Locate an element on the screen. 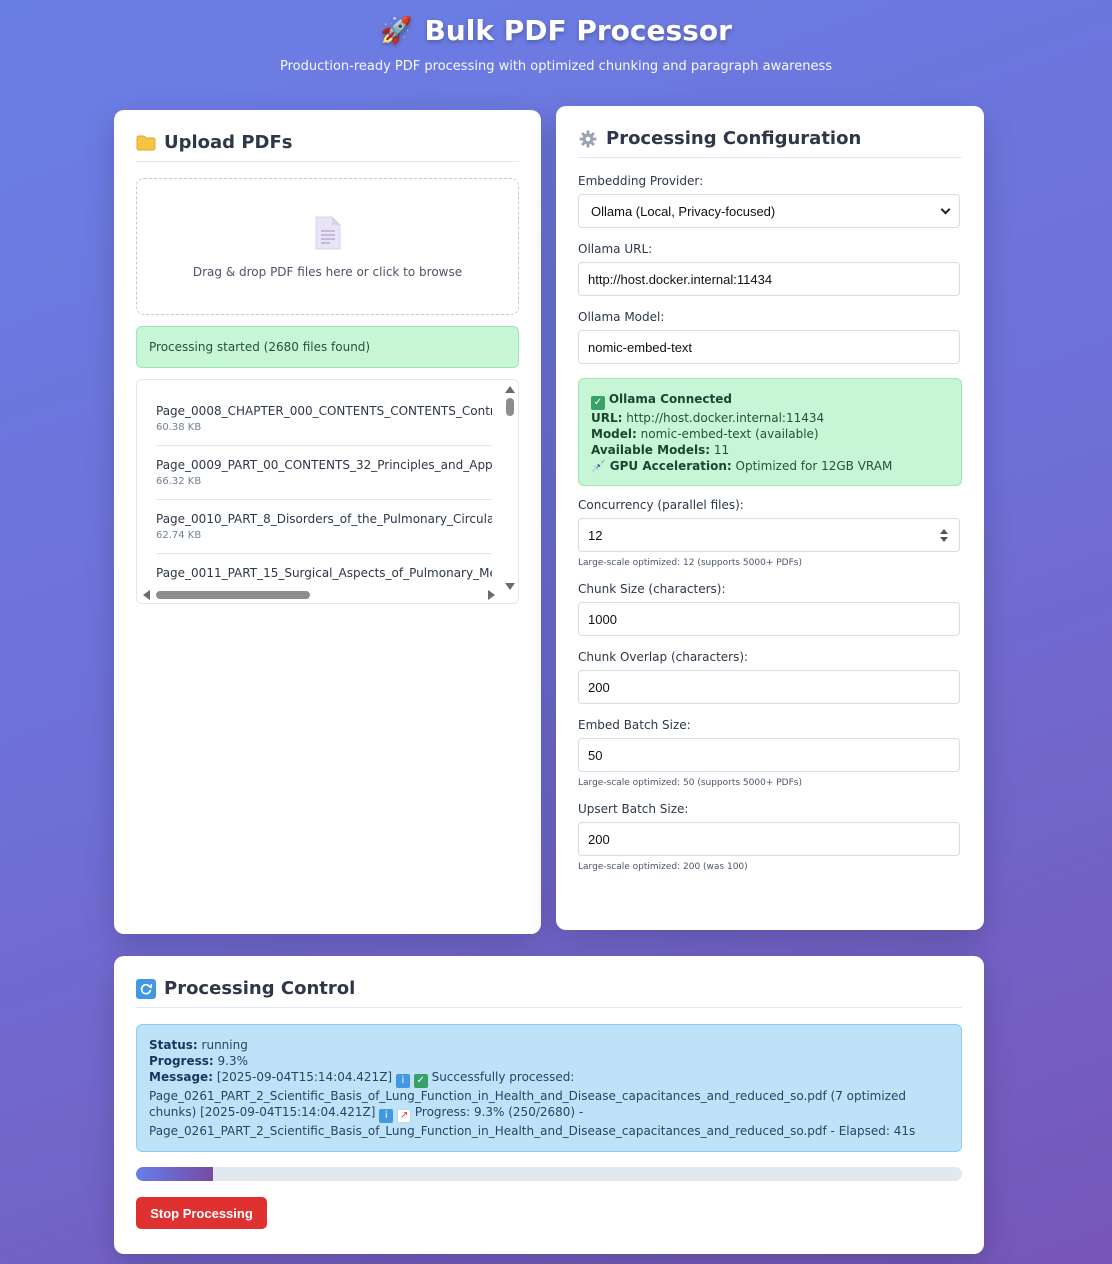 Image resolution: width=1112 pixels, height=1264 pixels. document-icon is located at coordinates (328, 233).